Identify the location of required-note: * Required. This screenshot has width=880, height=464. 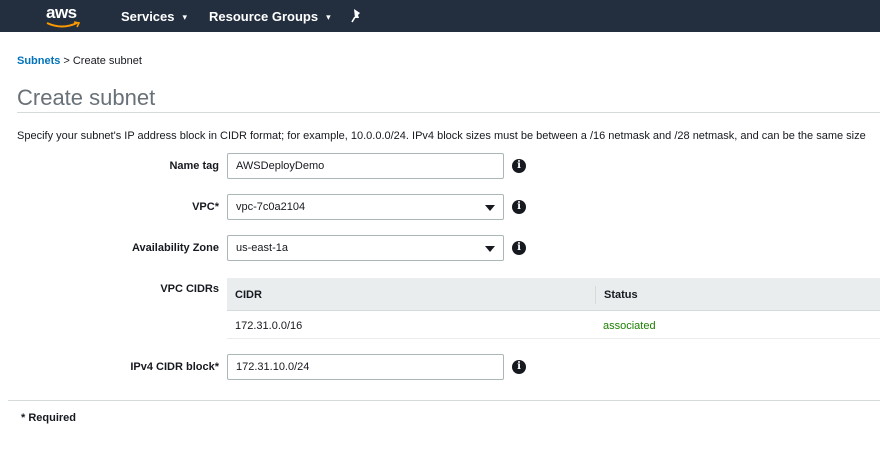
(49, 418).